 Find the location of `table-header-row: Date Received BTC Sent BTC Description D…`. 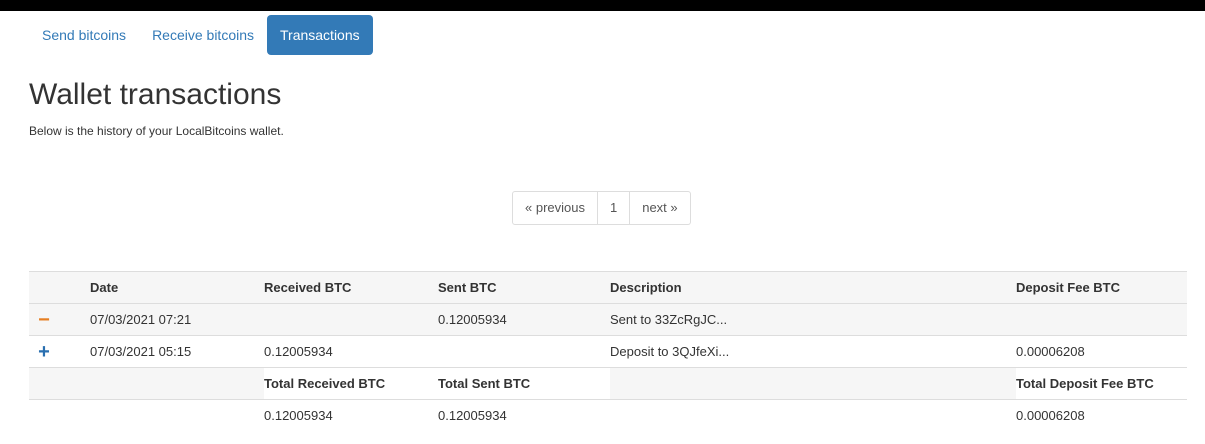

table-header-row: Date Received BTC Sent BTC Description D… is located at coordinates (608, 287).